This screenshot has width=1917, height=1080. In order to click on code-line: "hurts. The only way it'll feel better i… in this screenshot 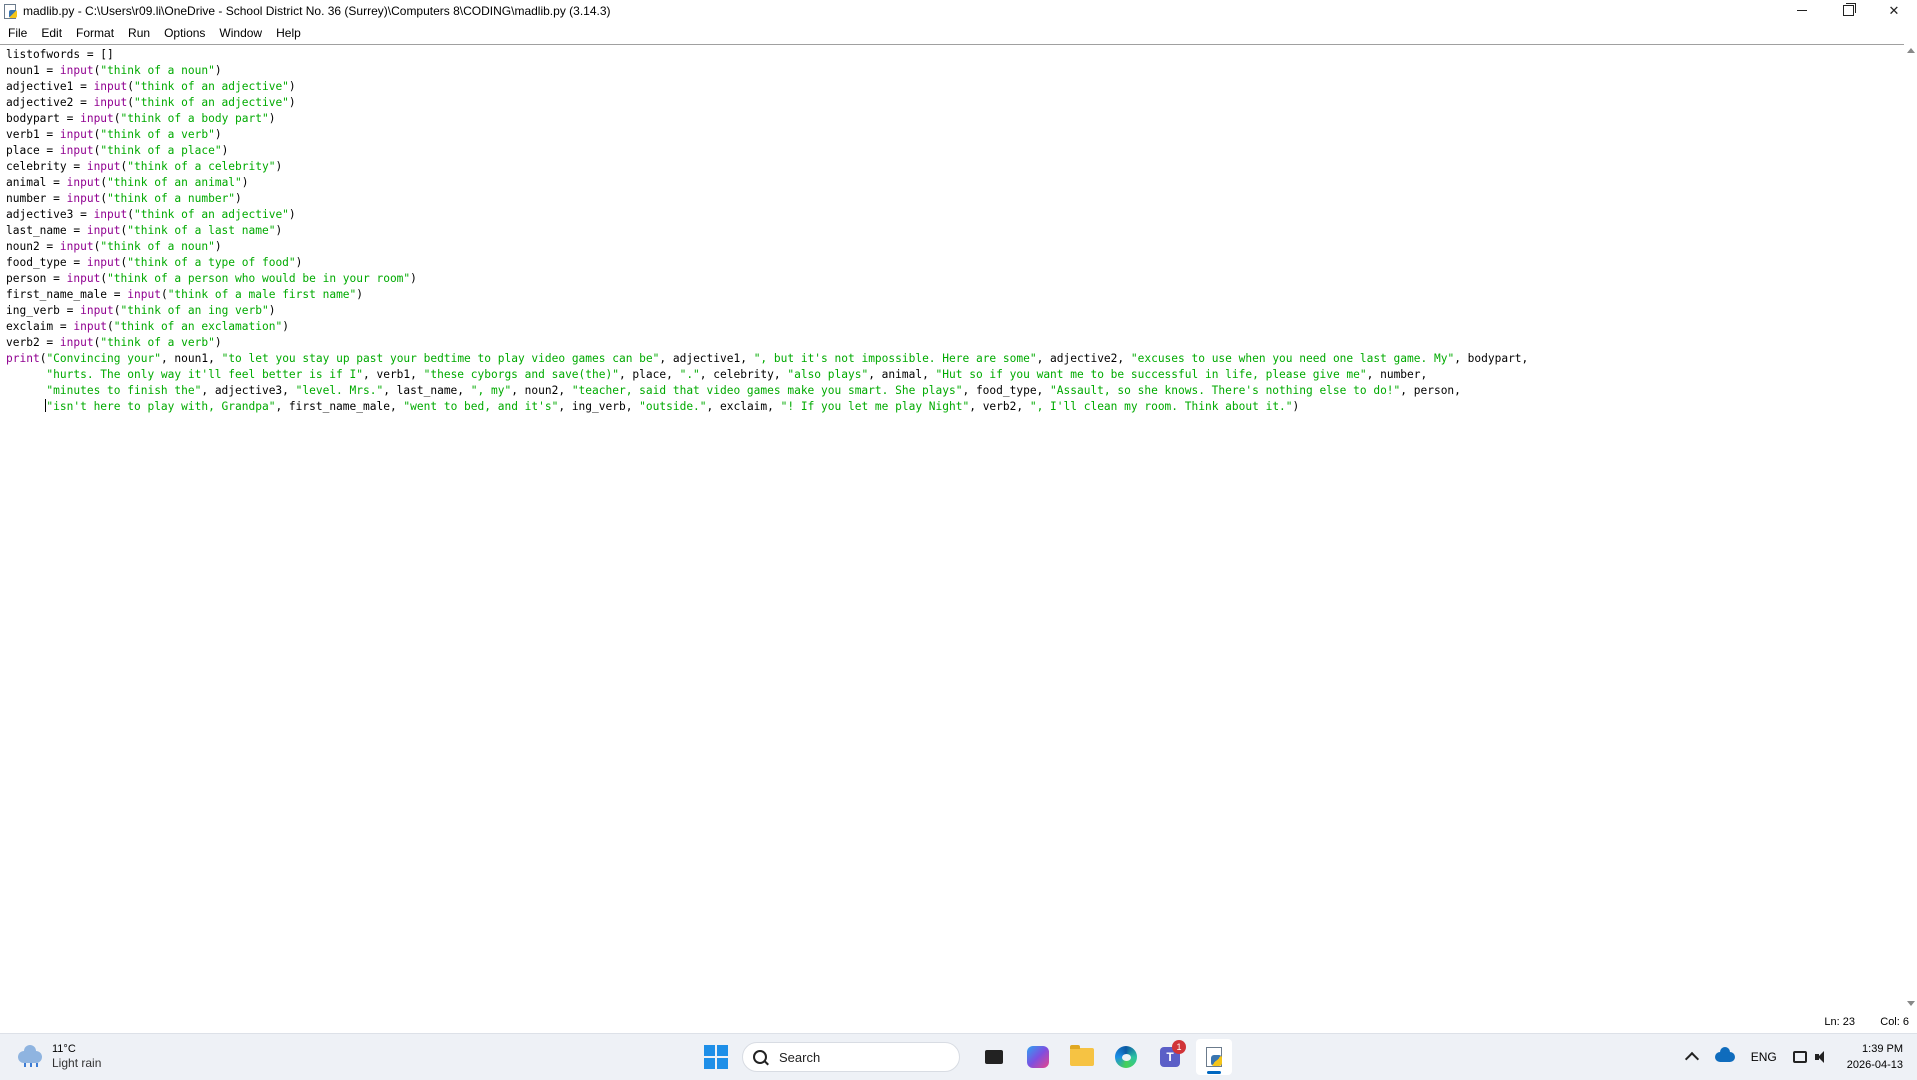, I will do `click(767, 375)`.